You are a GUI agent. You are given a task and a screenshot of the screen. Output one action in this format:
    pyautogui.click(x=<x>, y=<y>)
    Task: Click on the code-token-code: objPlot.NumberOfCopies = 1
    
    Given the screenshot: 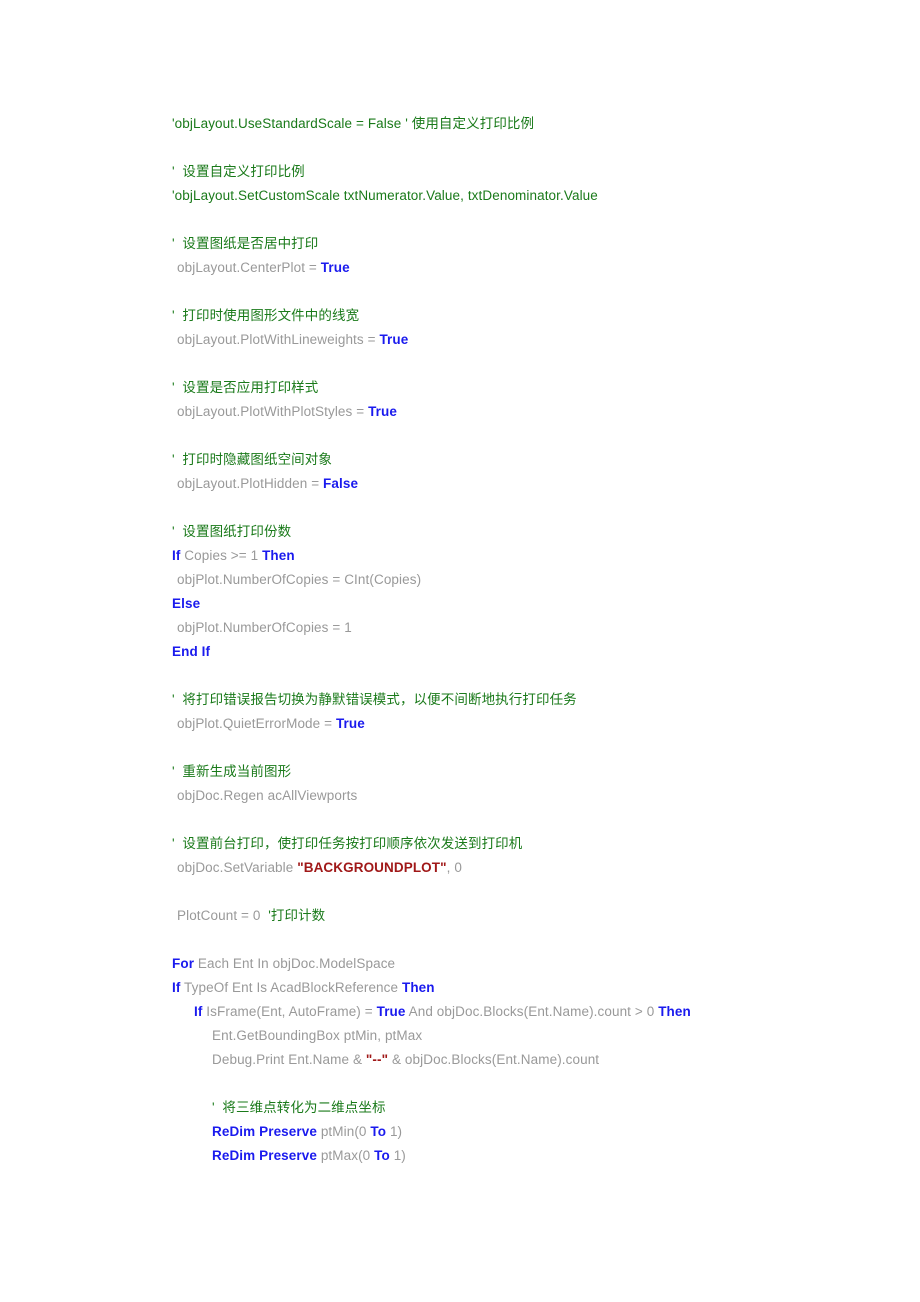 What is the action you would take?
    pyautogui.click(x=264, y=627)
    